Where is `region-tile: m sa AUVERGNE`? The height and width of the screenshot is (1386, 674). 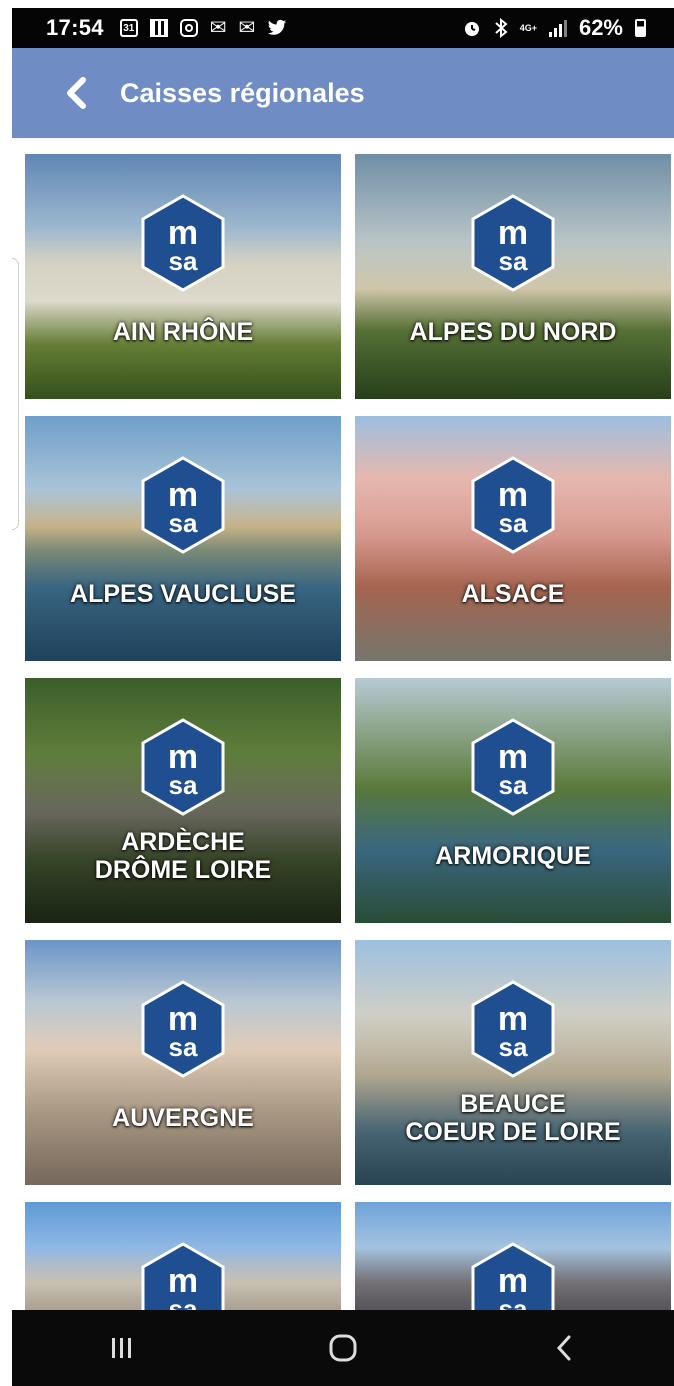 region-tile: m sa AUVERGNE is located at coordinates (183, 1062).